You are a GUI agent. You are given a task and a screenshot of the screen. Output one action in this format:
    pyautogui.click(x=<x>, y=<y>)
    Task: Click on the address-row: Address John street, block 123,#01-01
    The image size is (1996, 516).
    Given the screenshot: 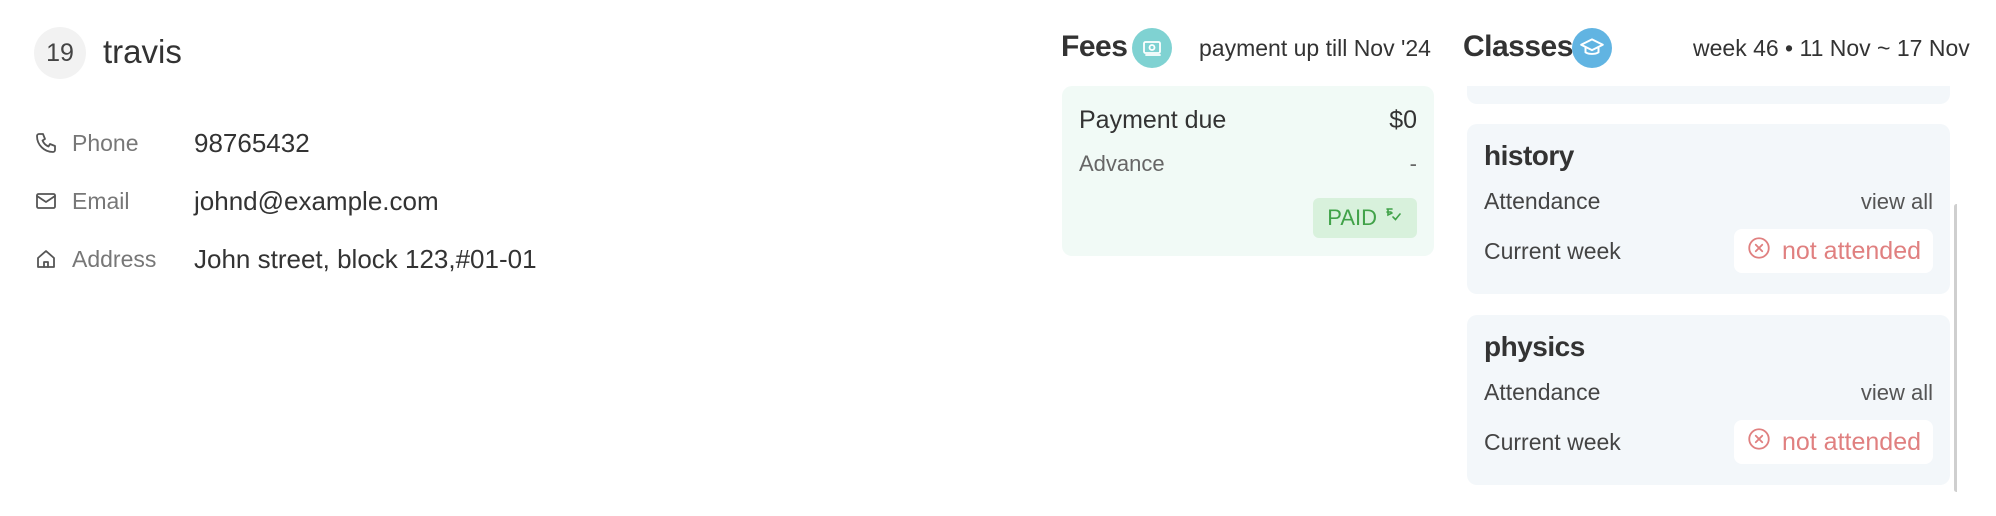 What is the action you would take?
    pyautogui.click(x=285, y=259)
    